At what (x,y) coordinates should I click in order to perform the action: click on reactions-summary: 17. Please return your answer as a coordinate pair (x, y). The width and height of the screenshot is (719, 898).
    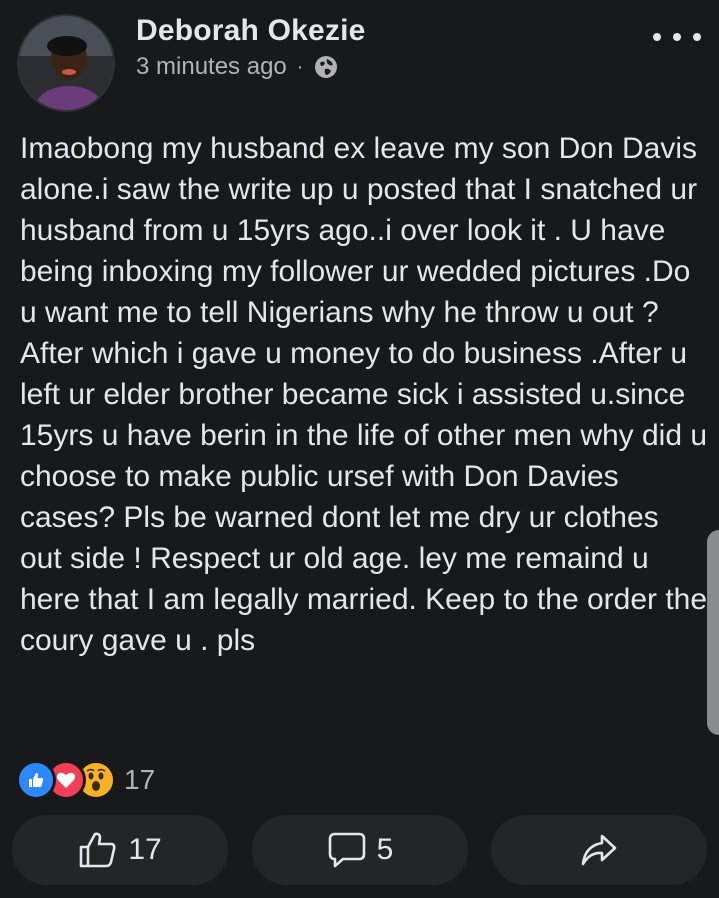
    Looking at the image, I should click on (85, 780).